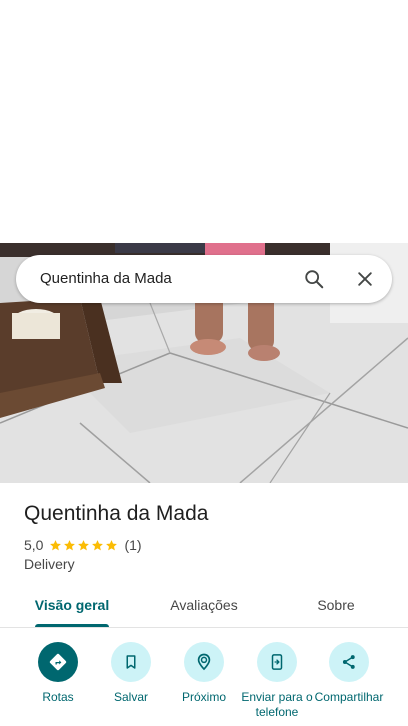 Image resolution: width=408 pixels, height=726 pixels. What do you see at coordinates (349, 684) in the screenshot?
I see `share-button: Compartilhar` at bounding box center [349, 684].